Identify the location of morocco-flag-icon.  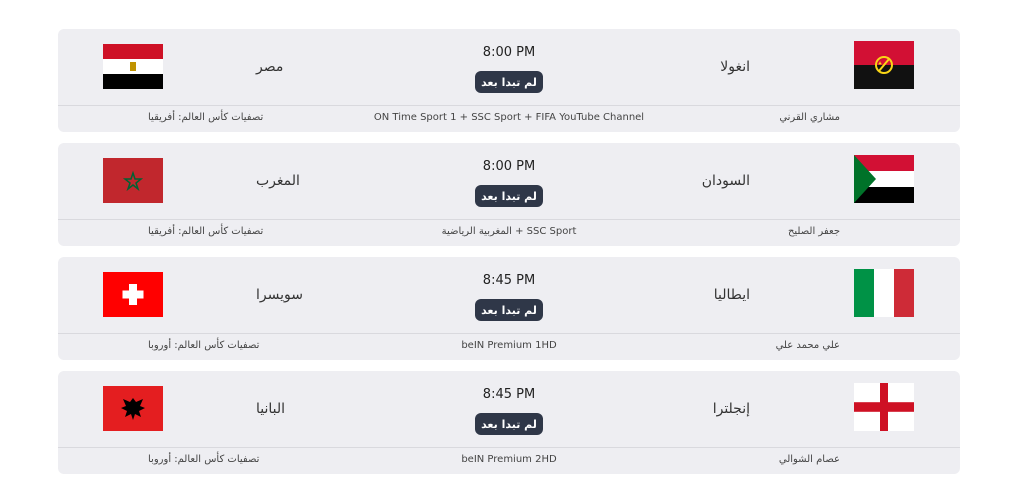
(133, 180).